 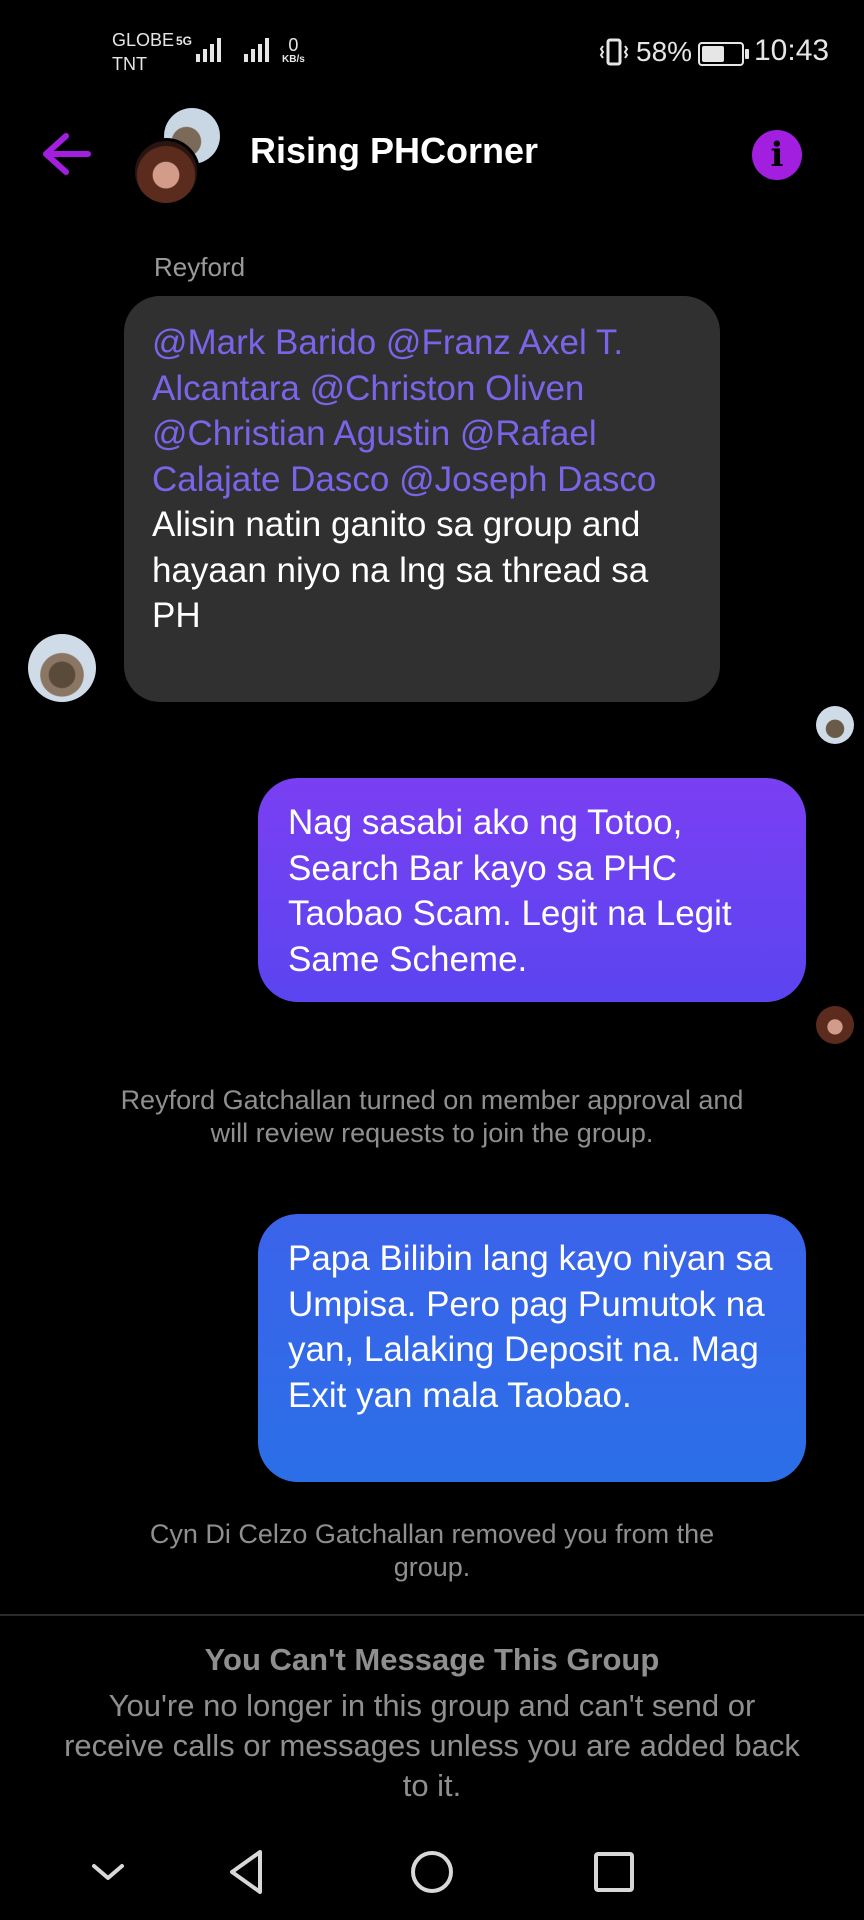 What do you see at coordinates (432, 1615) in the screenshot?
I see `divider` at bounding box center [432, 1615].